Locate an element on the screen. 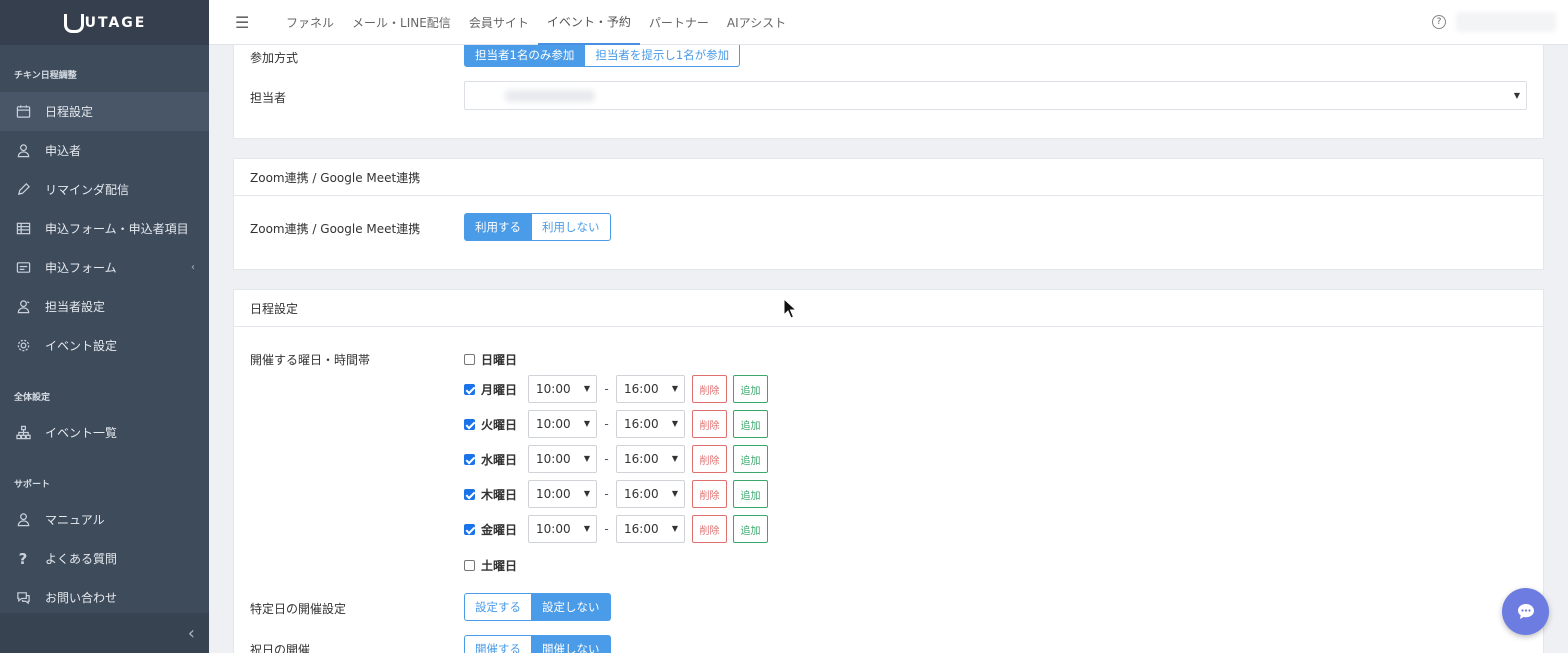  tab-member-site: 会員サイト is located at coordinates (499, 22).